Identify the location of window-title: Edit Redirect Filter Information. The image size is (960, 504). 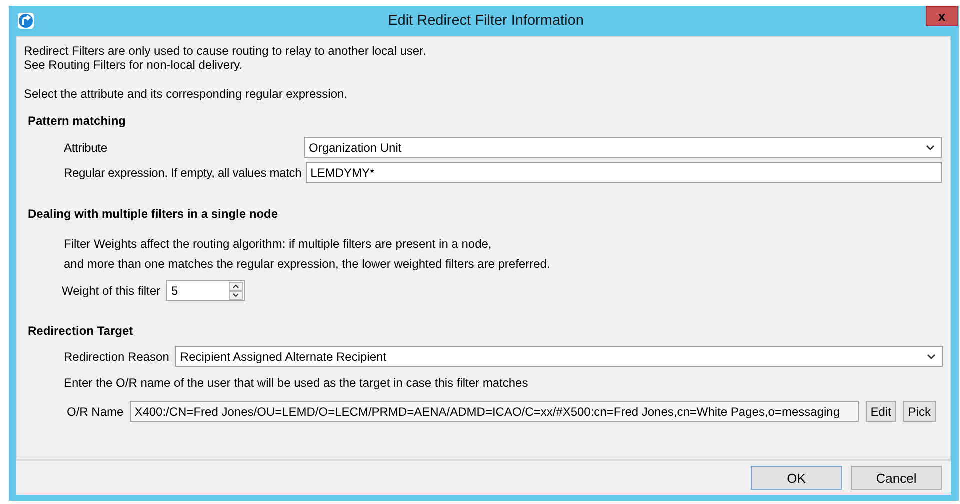
(486, 21).